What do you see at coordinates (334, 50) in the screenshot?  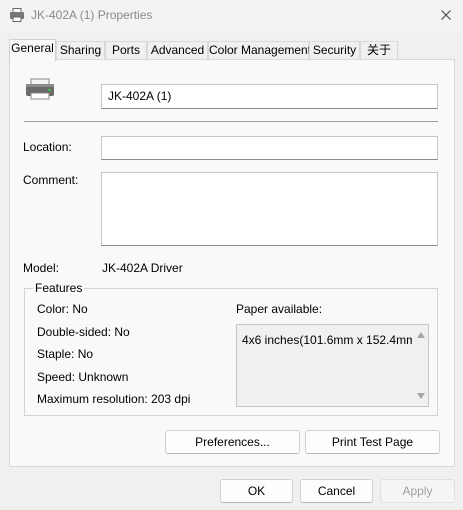 I see `tab-security: Security` at bounding box center [334, 50].